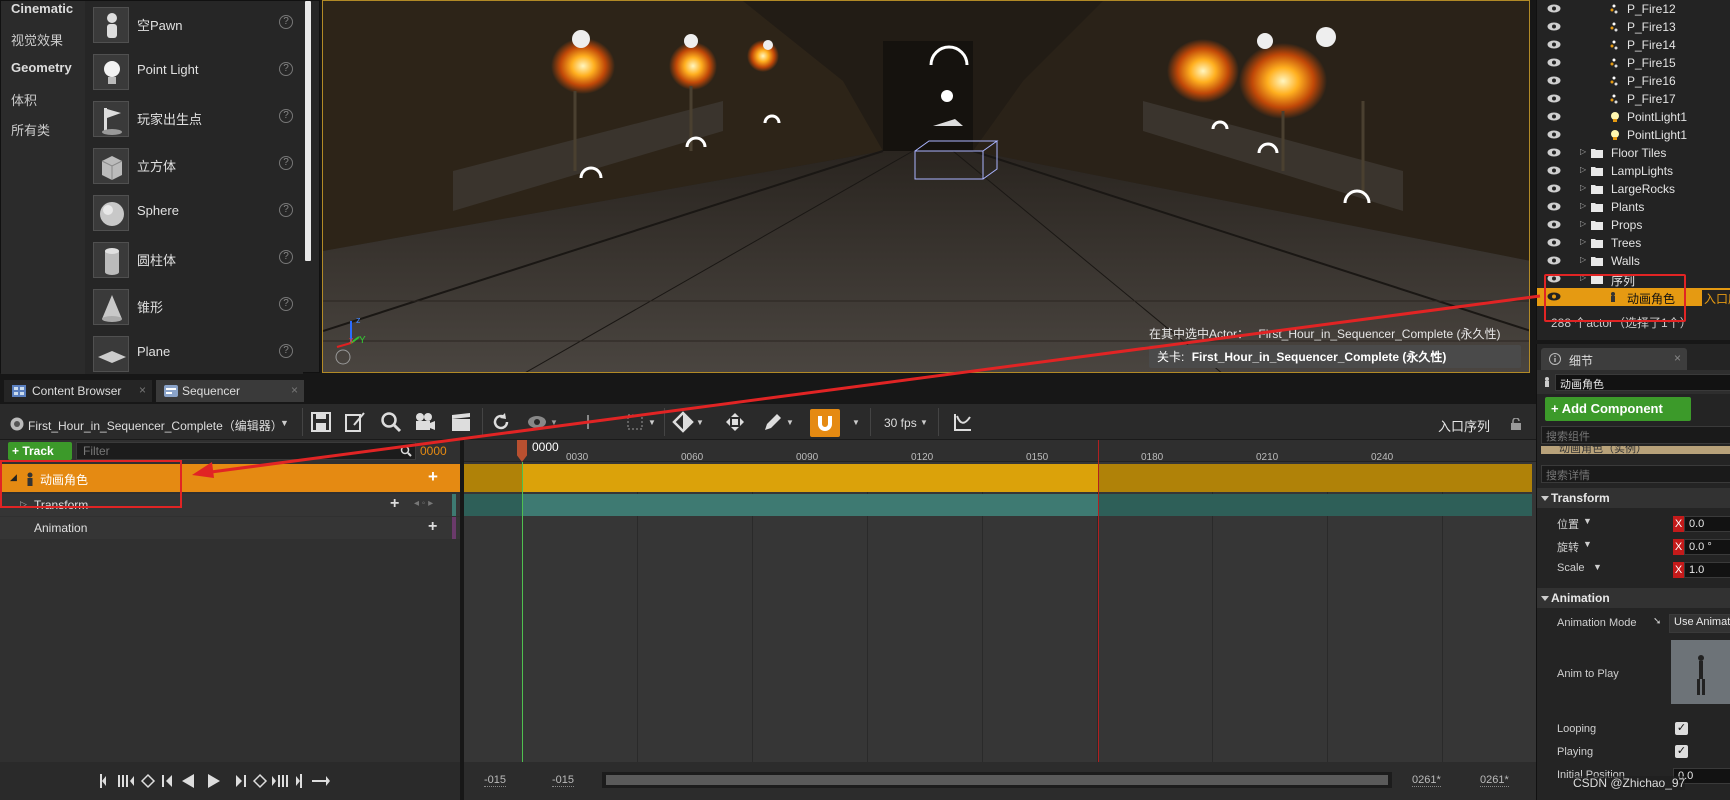  Describe the element at coordinates (188, 781) in the screenshot. I see `play-reverse-icon` at that location.